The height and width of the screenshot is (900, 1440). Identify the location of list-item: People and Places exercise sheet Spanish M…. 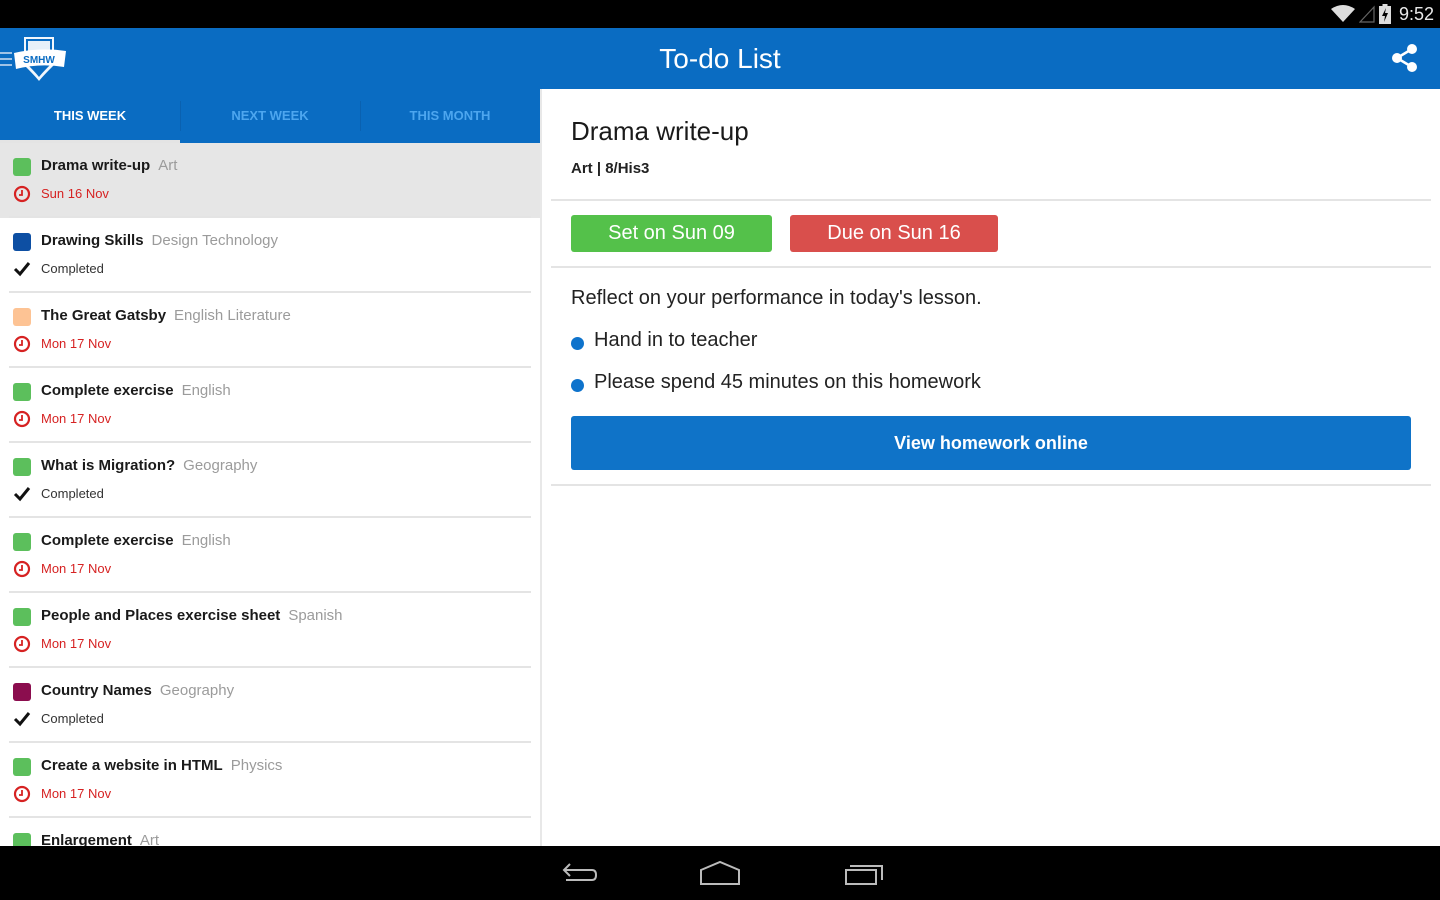
(270, 630).